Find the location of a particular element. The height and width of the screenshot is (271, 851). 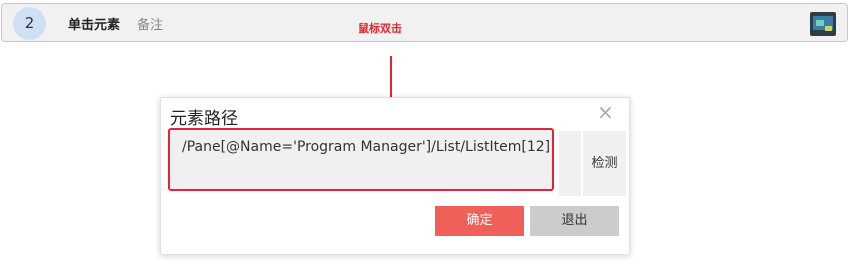

step-number-badge: 2 is located at coordinates (29, 23).